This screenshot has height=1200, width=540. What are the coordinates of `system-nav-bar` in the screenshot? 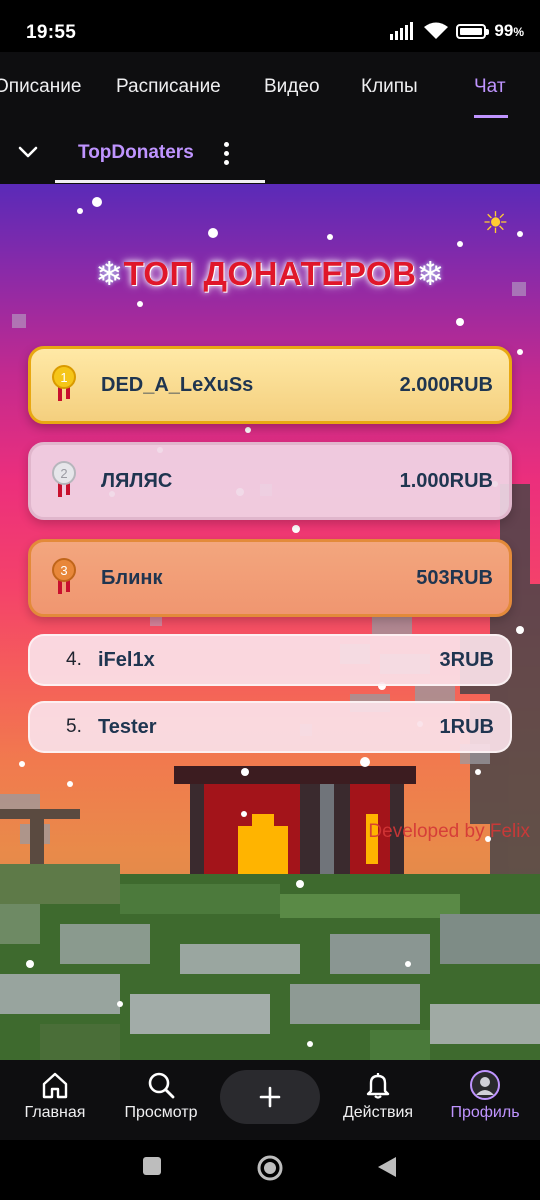 It's located at (270, 1170).